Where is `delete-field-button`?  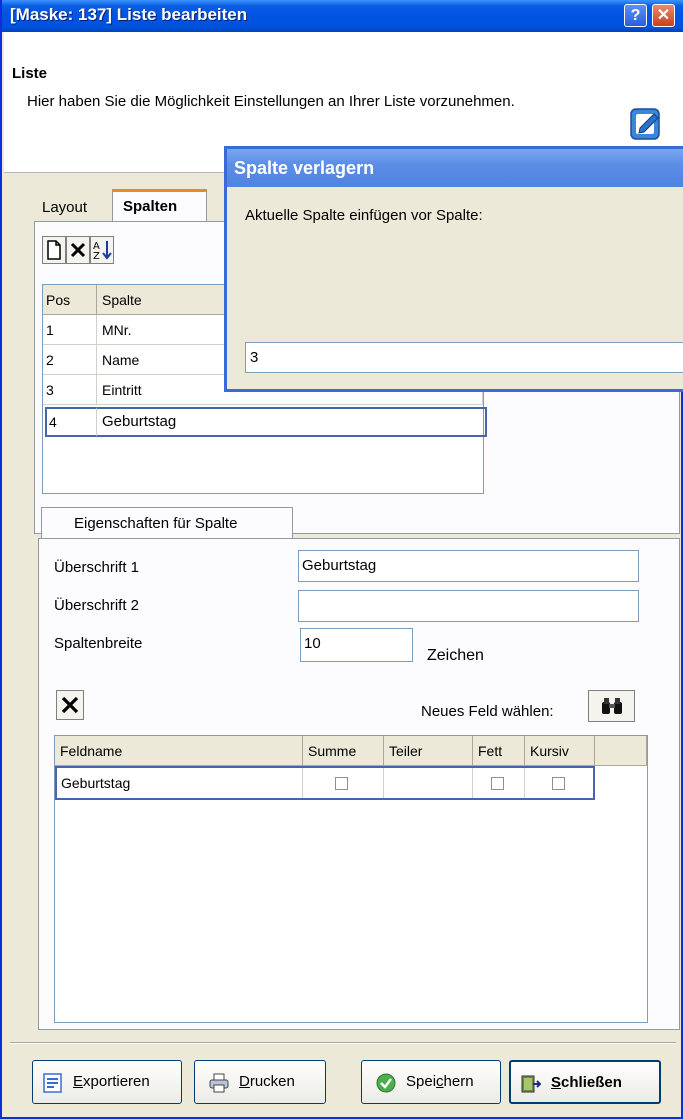 delete-field-button is located at coordinates (70, 705).